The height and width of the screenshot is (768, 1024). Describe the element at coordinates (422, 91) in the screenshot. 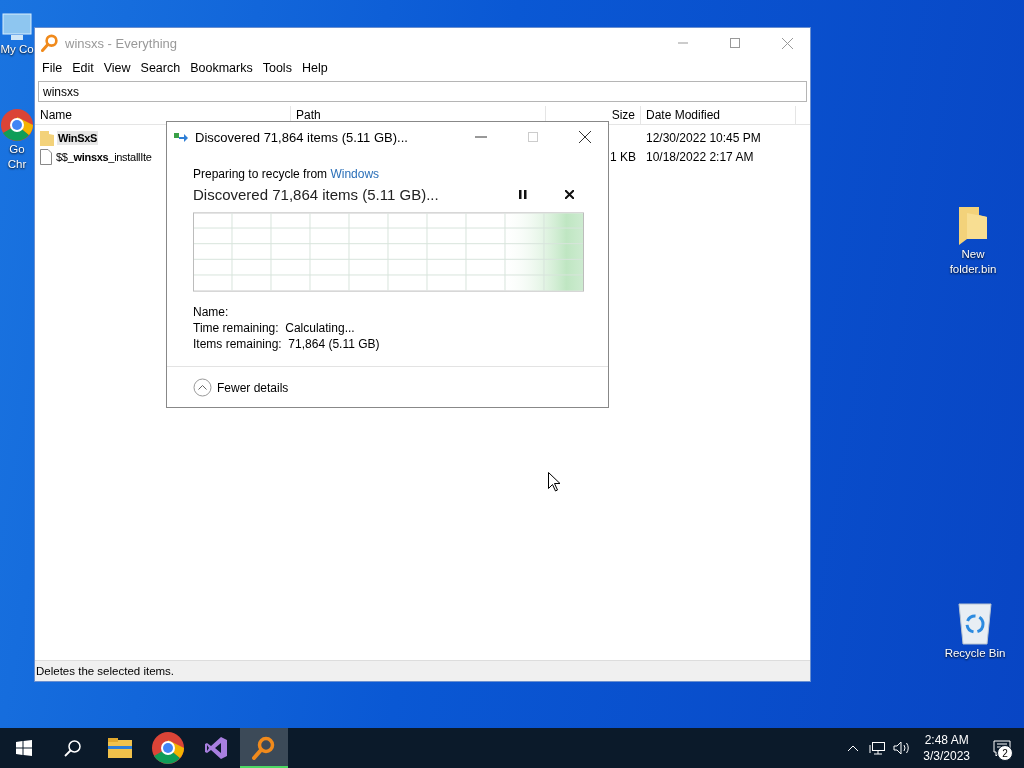

I see `search-field: winsxs` at that location.